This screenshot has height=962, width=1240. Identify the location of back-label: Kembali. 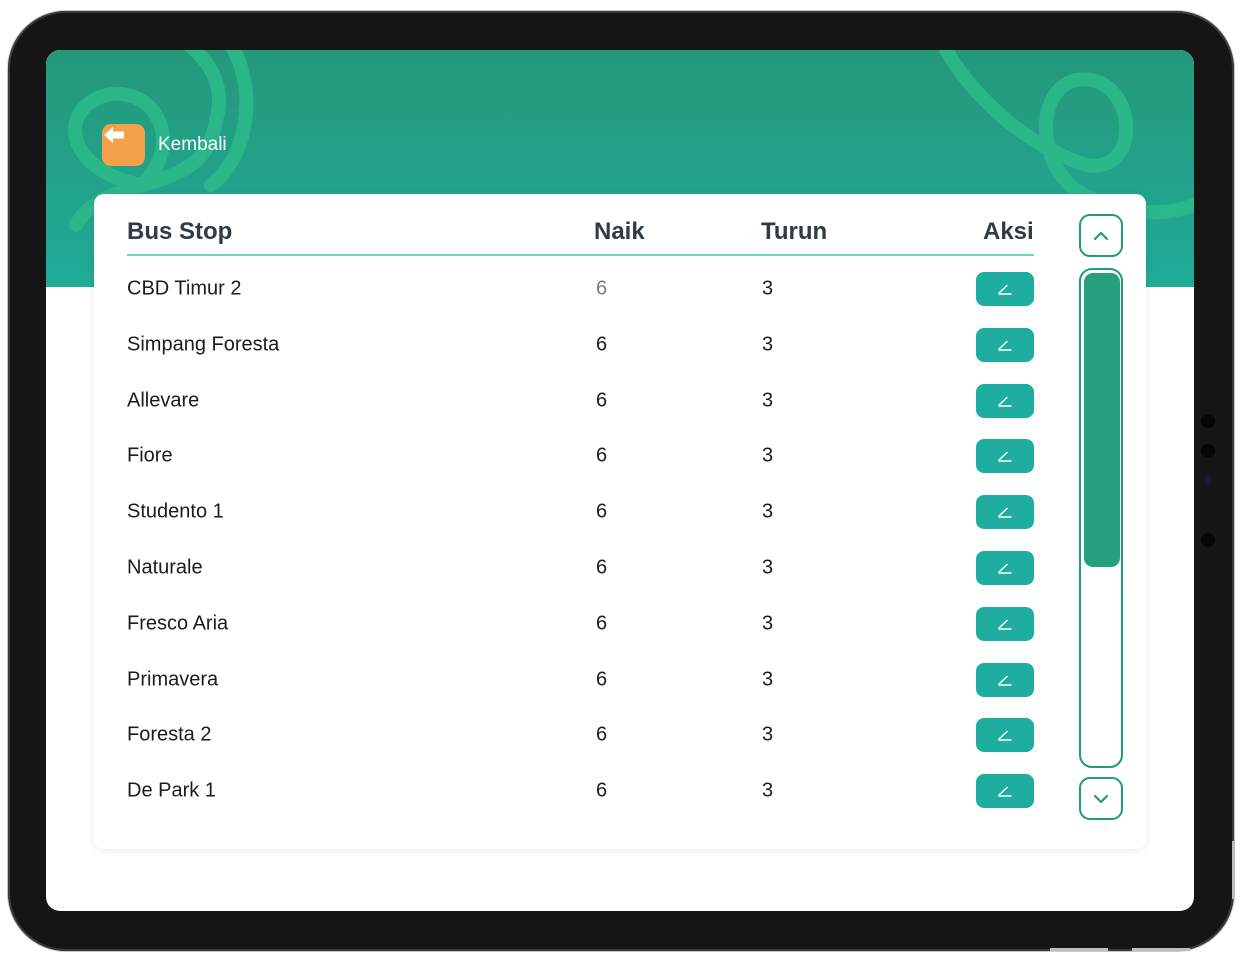
(192, 145).